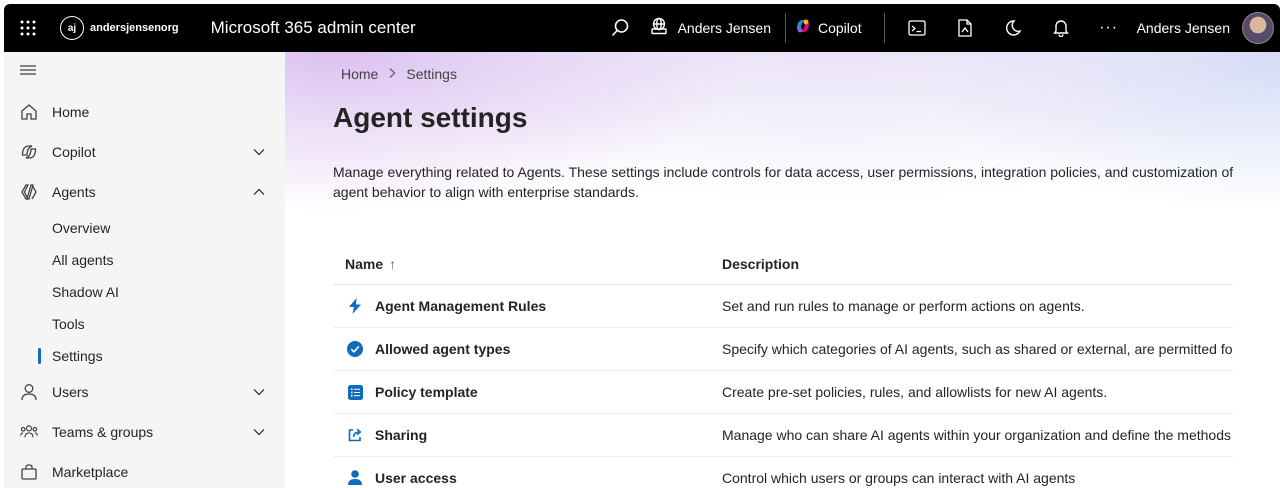  Describe the element at coordinates (29, 472) in the screenshot. I see `shopping-bag-icon` at that location.